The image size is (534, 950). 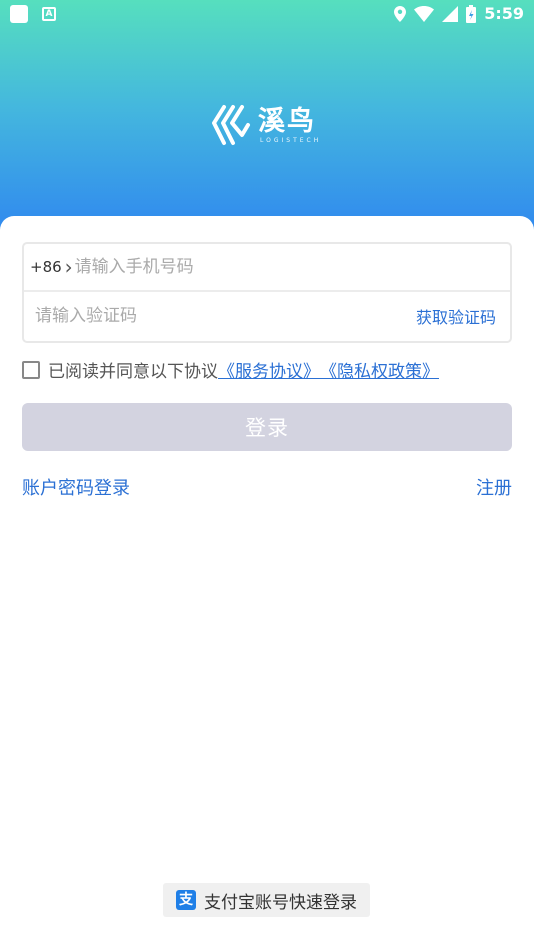 I want to click on app-logo: 溪鸟 LOGISTECH, so click(x=265, y=125).